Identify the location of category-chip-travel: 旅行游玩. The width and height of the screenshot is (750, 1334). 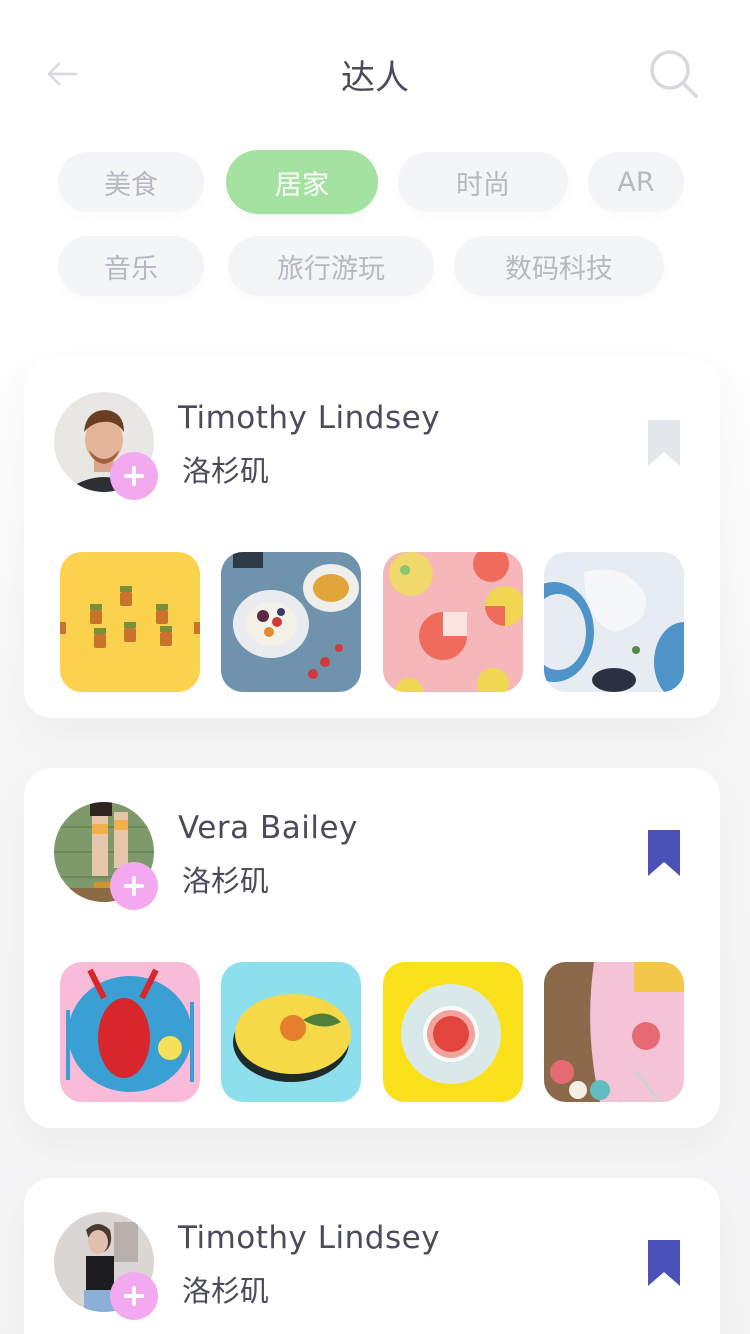
(331, 266).